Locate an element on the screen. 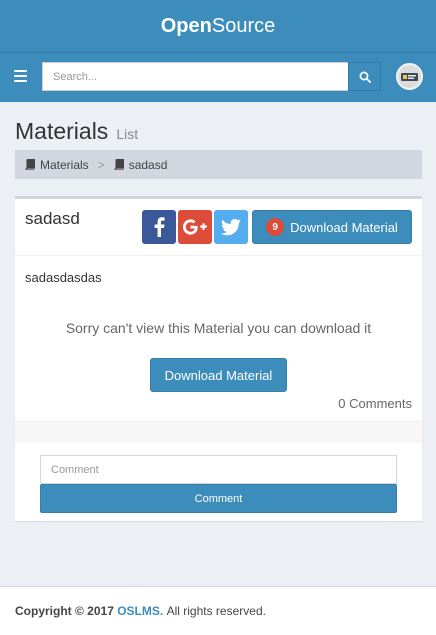 Image resolution: width=436 pixels, height=635 pixels. comment-input is located at coordinates (218, 469).